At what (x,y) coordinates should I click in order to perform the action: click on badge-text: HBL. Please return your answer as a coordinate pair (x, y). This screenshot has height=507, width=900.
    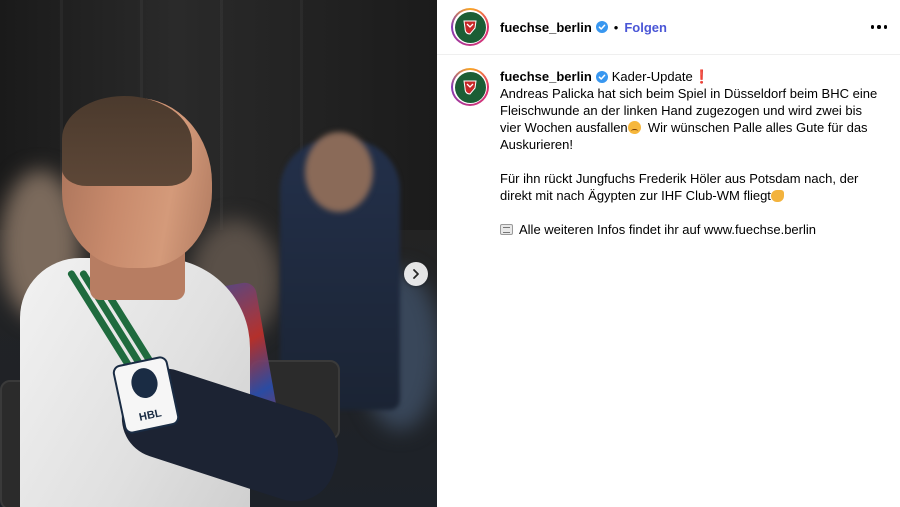
    Looking at the image, I should click on (150, 415).